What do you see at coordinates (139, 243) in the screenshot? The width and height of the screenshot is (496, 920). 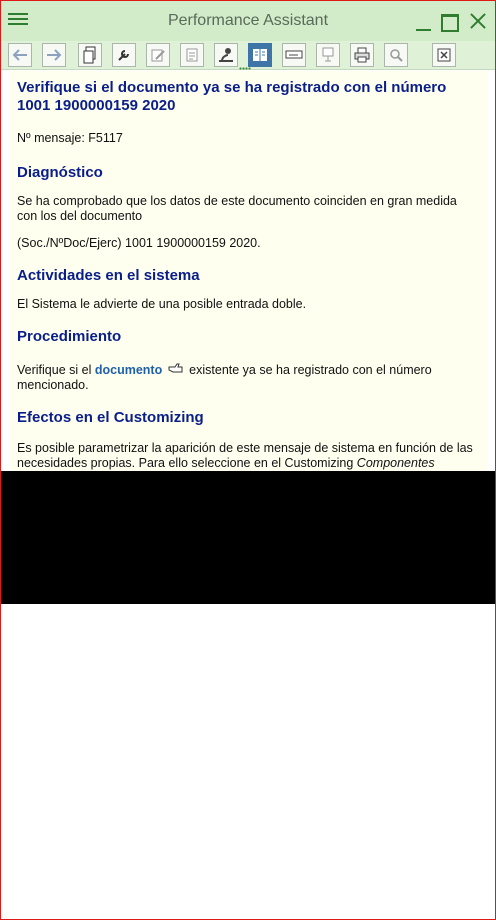 I see `diagnosis-reference: (Soc./NºDoc/Ejerc) 1001 1900000159 2020.` at bounding box center [139, 243].